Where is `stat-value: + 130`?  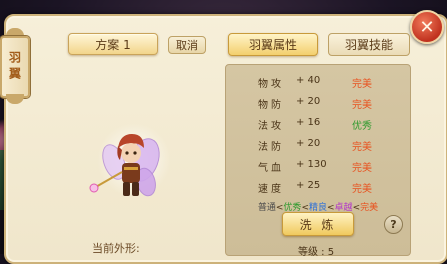 stat-value: + 130 is located at coordinates (311, 164).